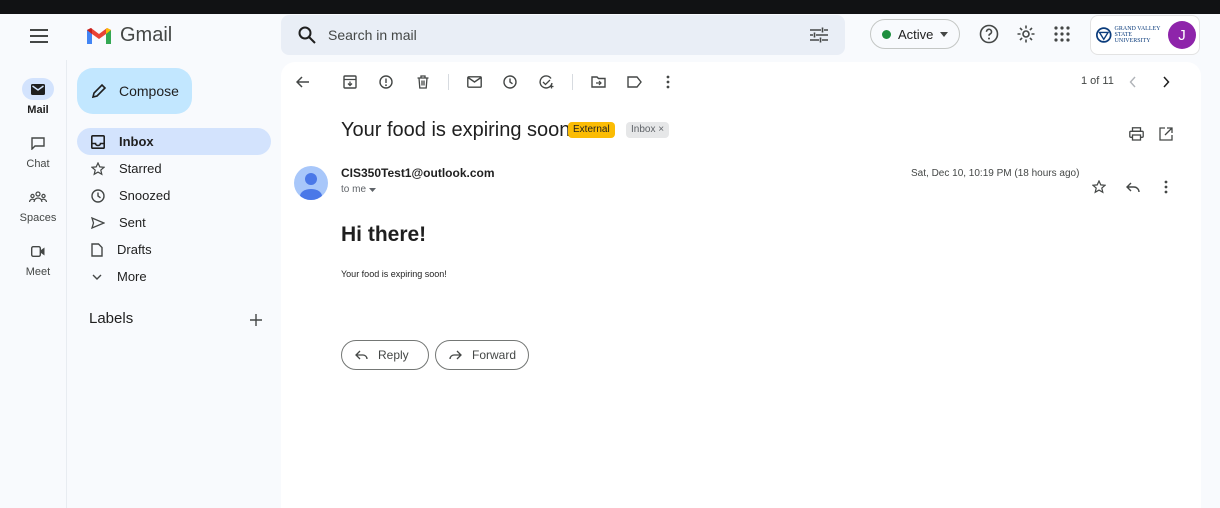 This screenshot has height=508, width=1220. I want to click on spaces-icon, so click(38, 197).